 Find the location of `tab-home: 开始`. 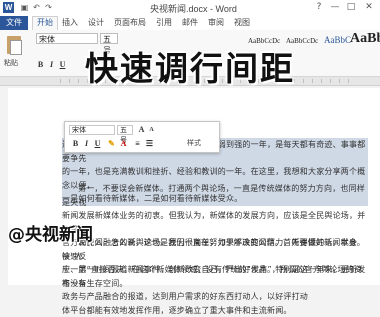

tab-home: 开始 is located at coordinates (45, 23).